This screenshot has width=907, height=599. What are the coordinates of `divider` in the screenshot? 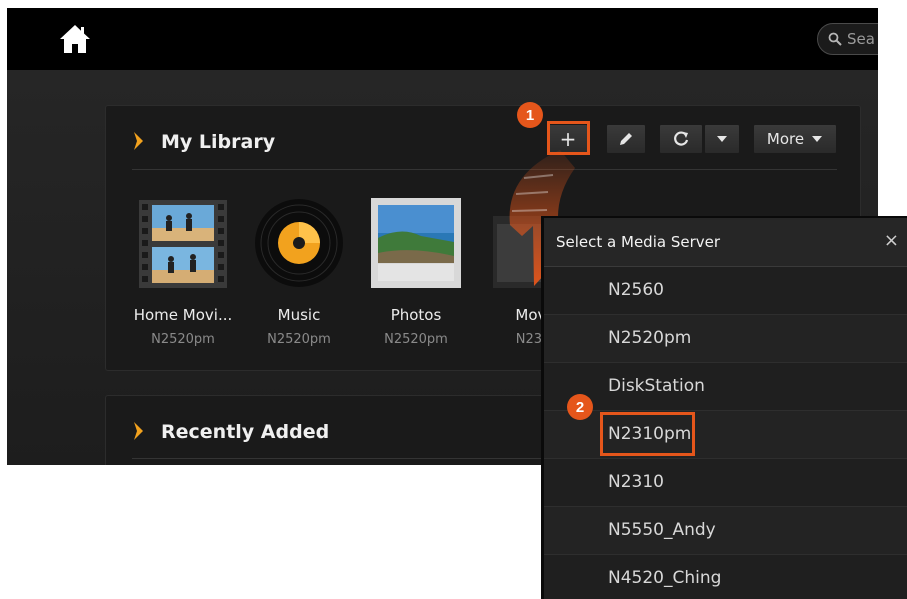 It's located at (484, 169).